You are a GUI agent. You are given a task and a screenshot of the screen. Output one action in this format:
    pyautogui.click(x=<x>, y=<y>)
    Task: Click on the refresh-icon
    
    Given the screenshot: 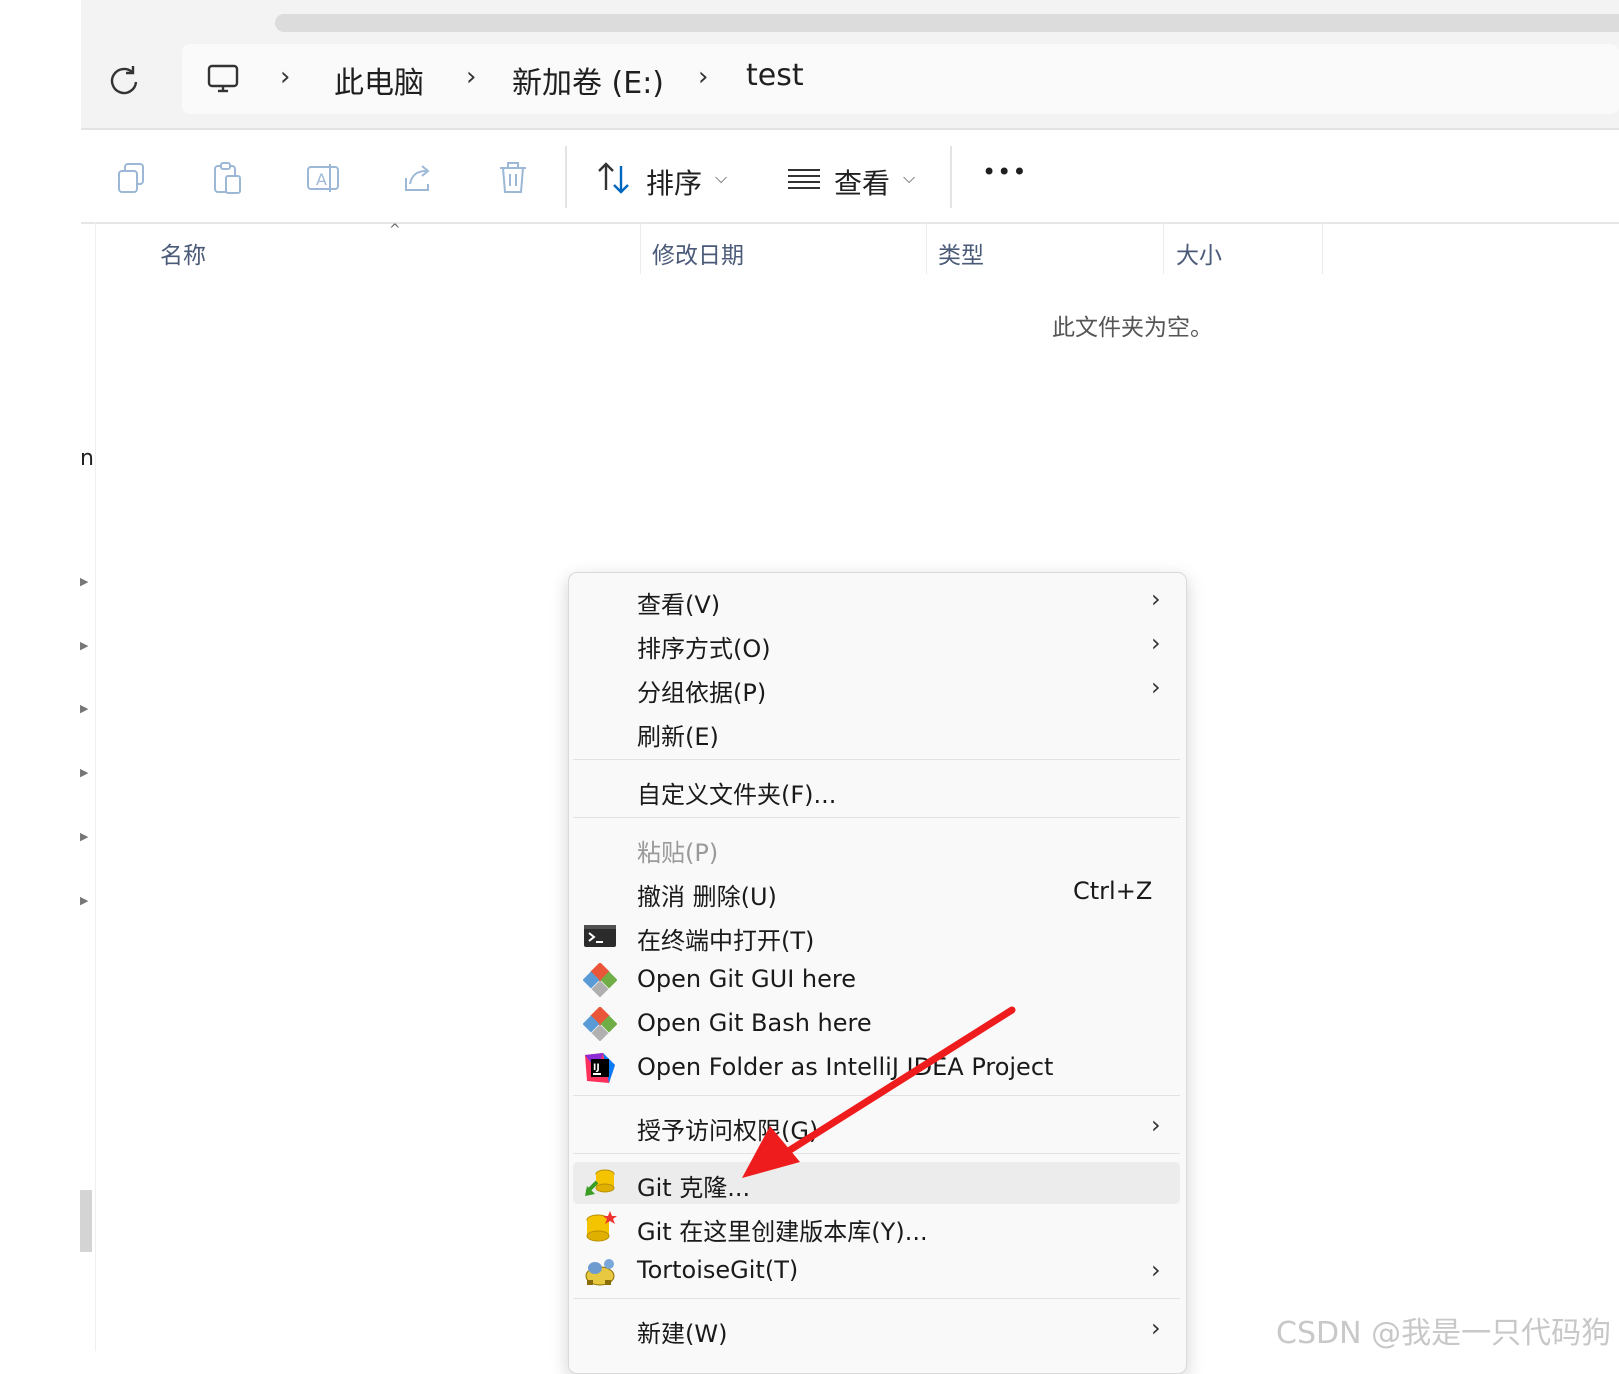 What is the action you would take?
    pyautogui.click(x=124, y=80)
    